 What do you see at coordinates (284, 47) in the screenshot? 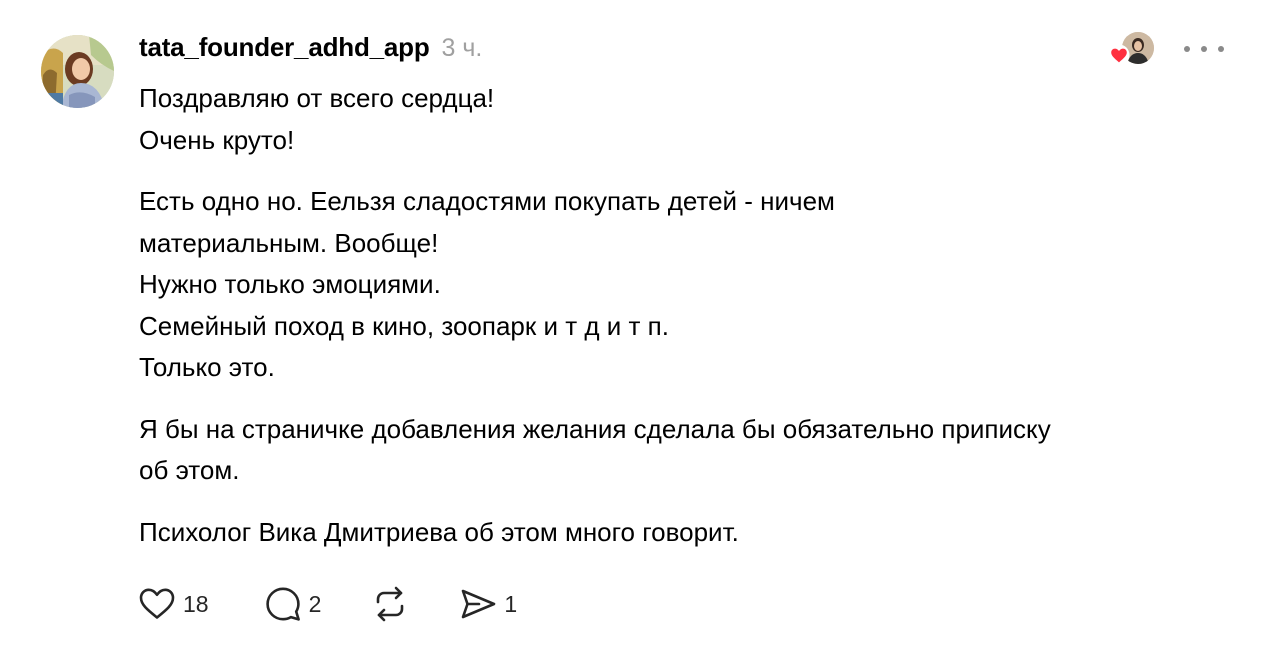
I see `author-username: tata_founder_adhd_app` at bounding box center [284, 47].